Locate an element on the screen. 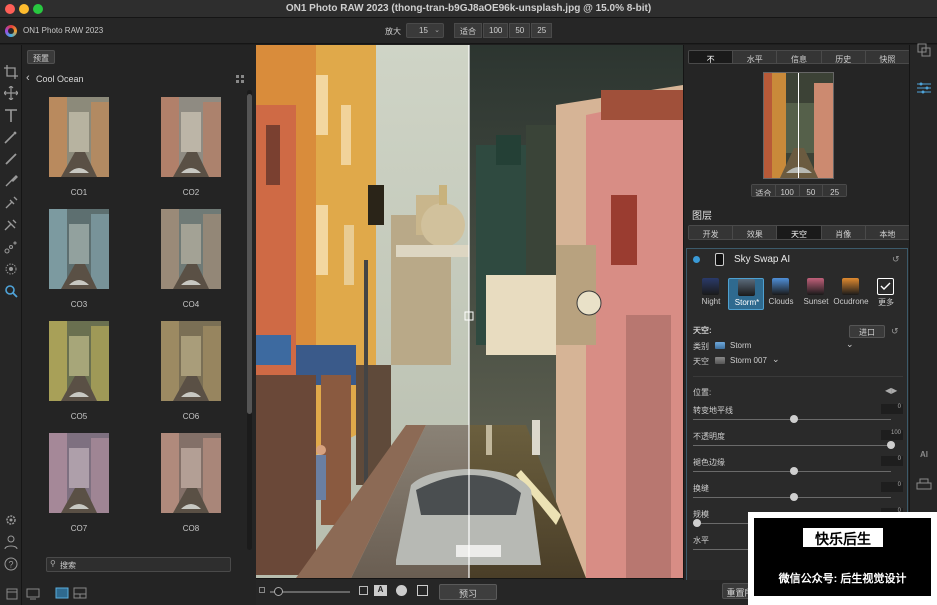 This screenshot has height=605, width=937. paint-brush-icon is located at coordinates (11, 181).